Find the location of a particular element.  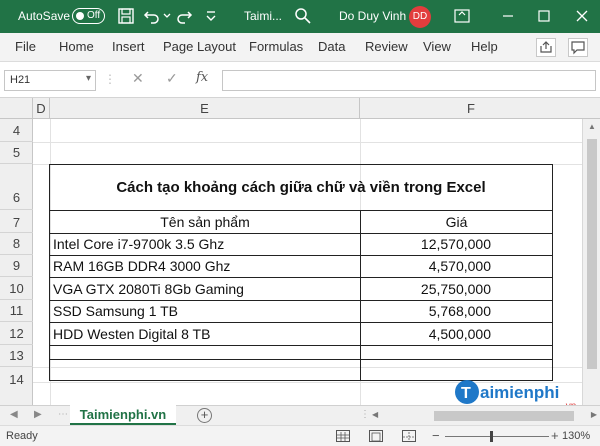

price-cell: 4,570,000 is located at coordinates (426, 266).